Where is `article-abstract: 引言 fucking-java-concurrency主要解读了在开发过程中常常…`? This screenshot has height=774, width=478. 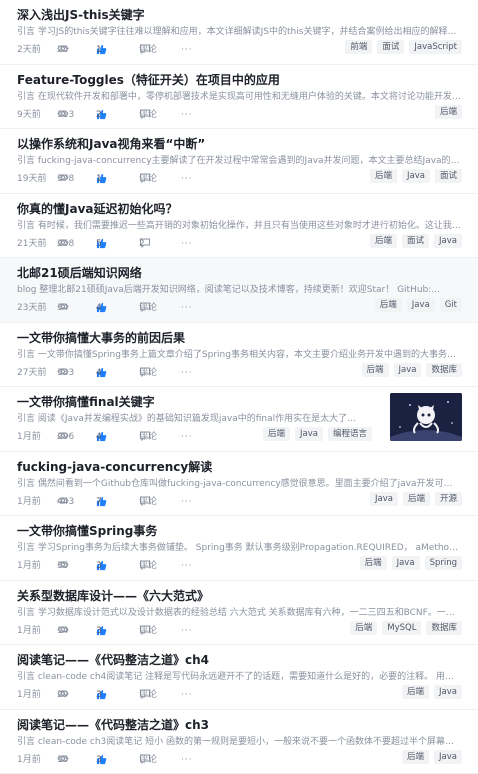 article-abstract: 引言 fucking-java-concurrency主要解读了在开发过程中常常… is located at coordinates (239, 161).